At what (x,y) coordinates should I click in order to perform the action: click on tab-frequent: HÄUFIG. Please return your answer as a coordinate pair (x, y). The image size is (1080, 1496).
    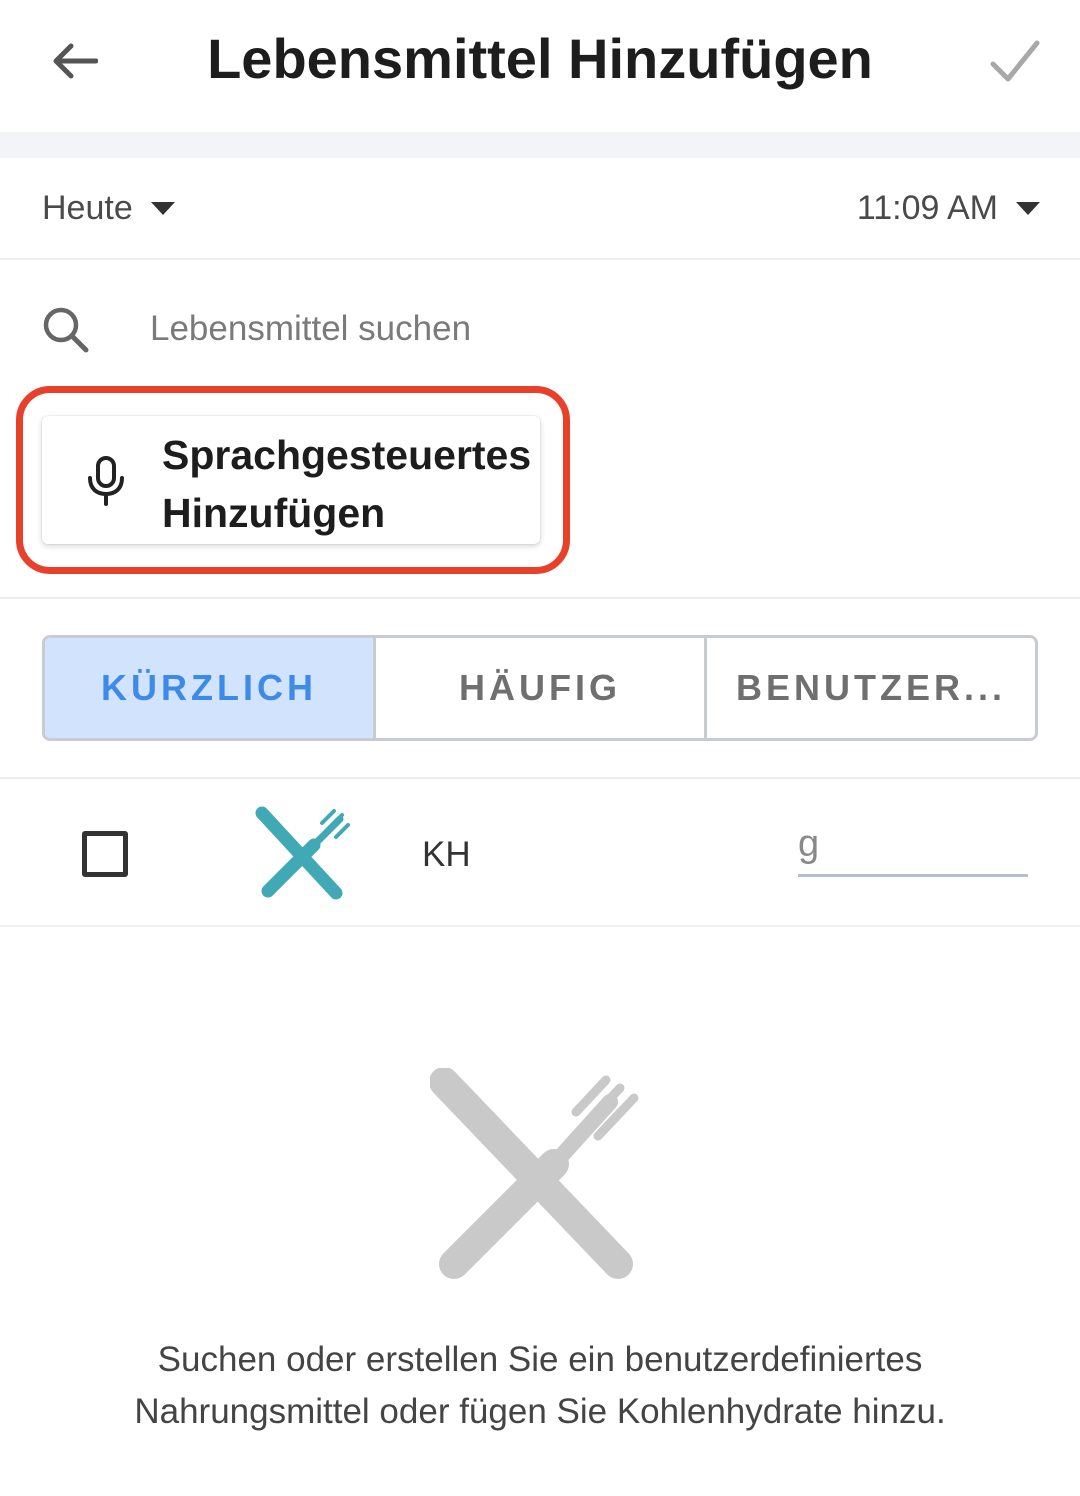
    Looking at the image, I should click on (538, 688).